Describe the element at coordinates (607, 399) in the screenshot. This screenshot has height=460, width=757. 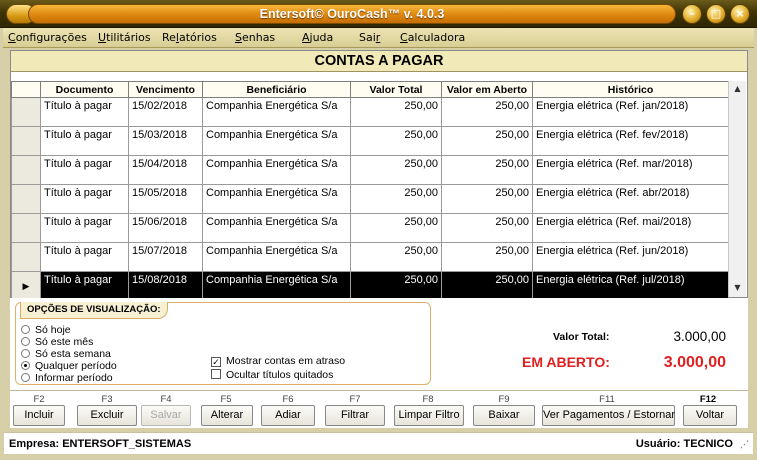
I see `fkey-label: F11` at that location.